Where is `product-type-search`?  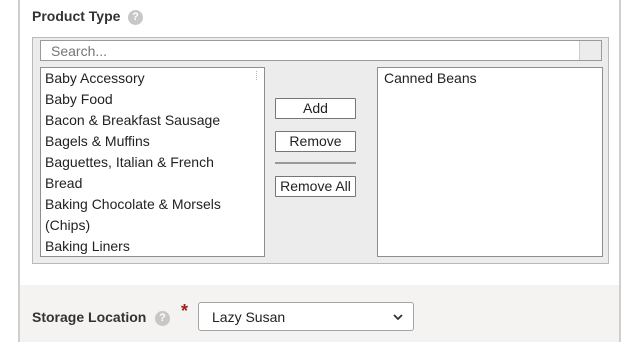 product-type-search is located at coordinates (321, 50).